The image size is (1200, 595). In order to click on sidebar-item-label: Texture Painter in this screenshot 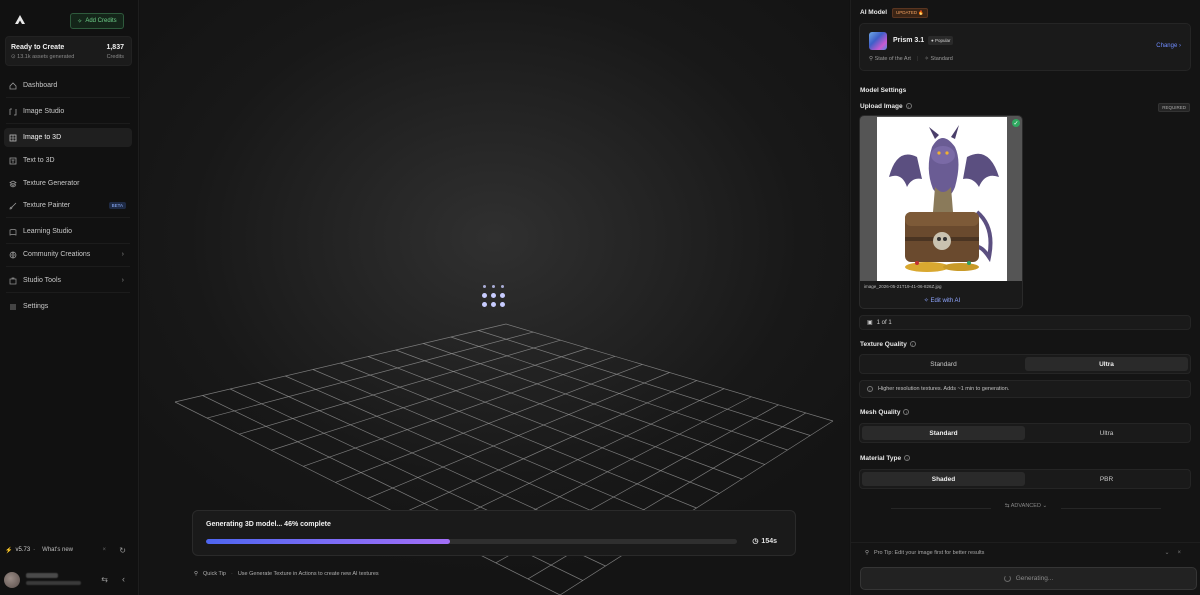, I will do `click(47, 205)`.